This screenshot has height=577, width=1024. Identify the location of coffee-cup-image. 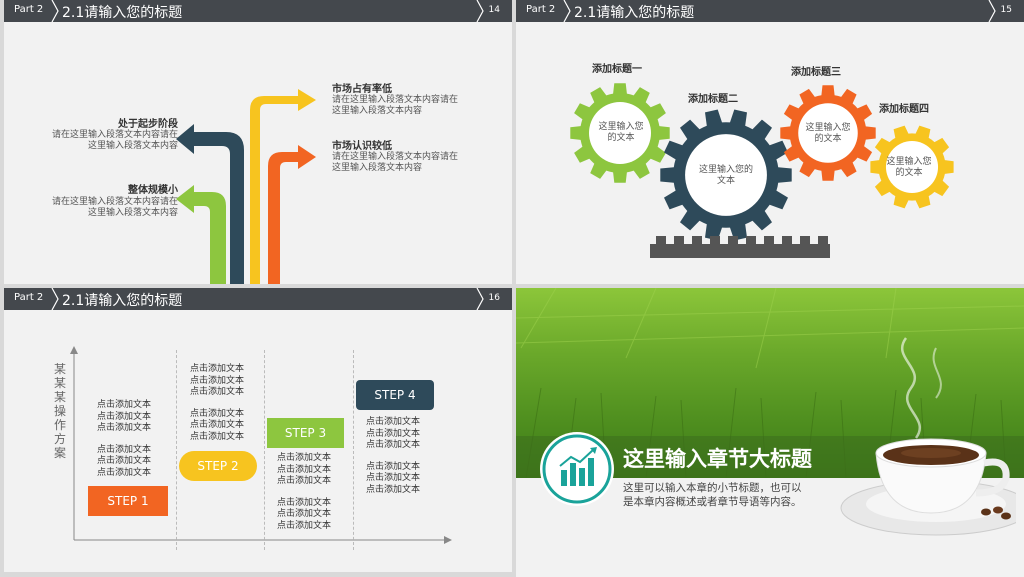
(928, 436).